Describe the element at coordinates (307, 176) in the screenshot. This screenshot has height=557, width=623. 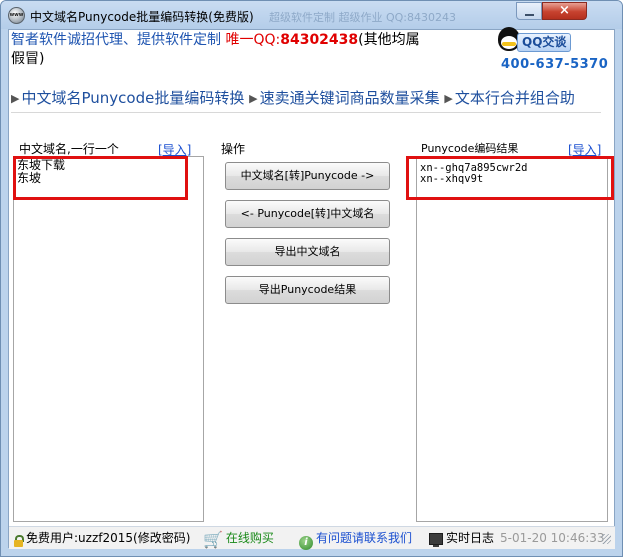
I see `convert-to-punycode-button: 中文域名[转]Punycode ->` at that location.